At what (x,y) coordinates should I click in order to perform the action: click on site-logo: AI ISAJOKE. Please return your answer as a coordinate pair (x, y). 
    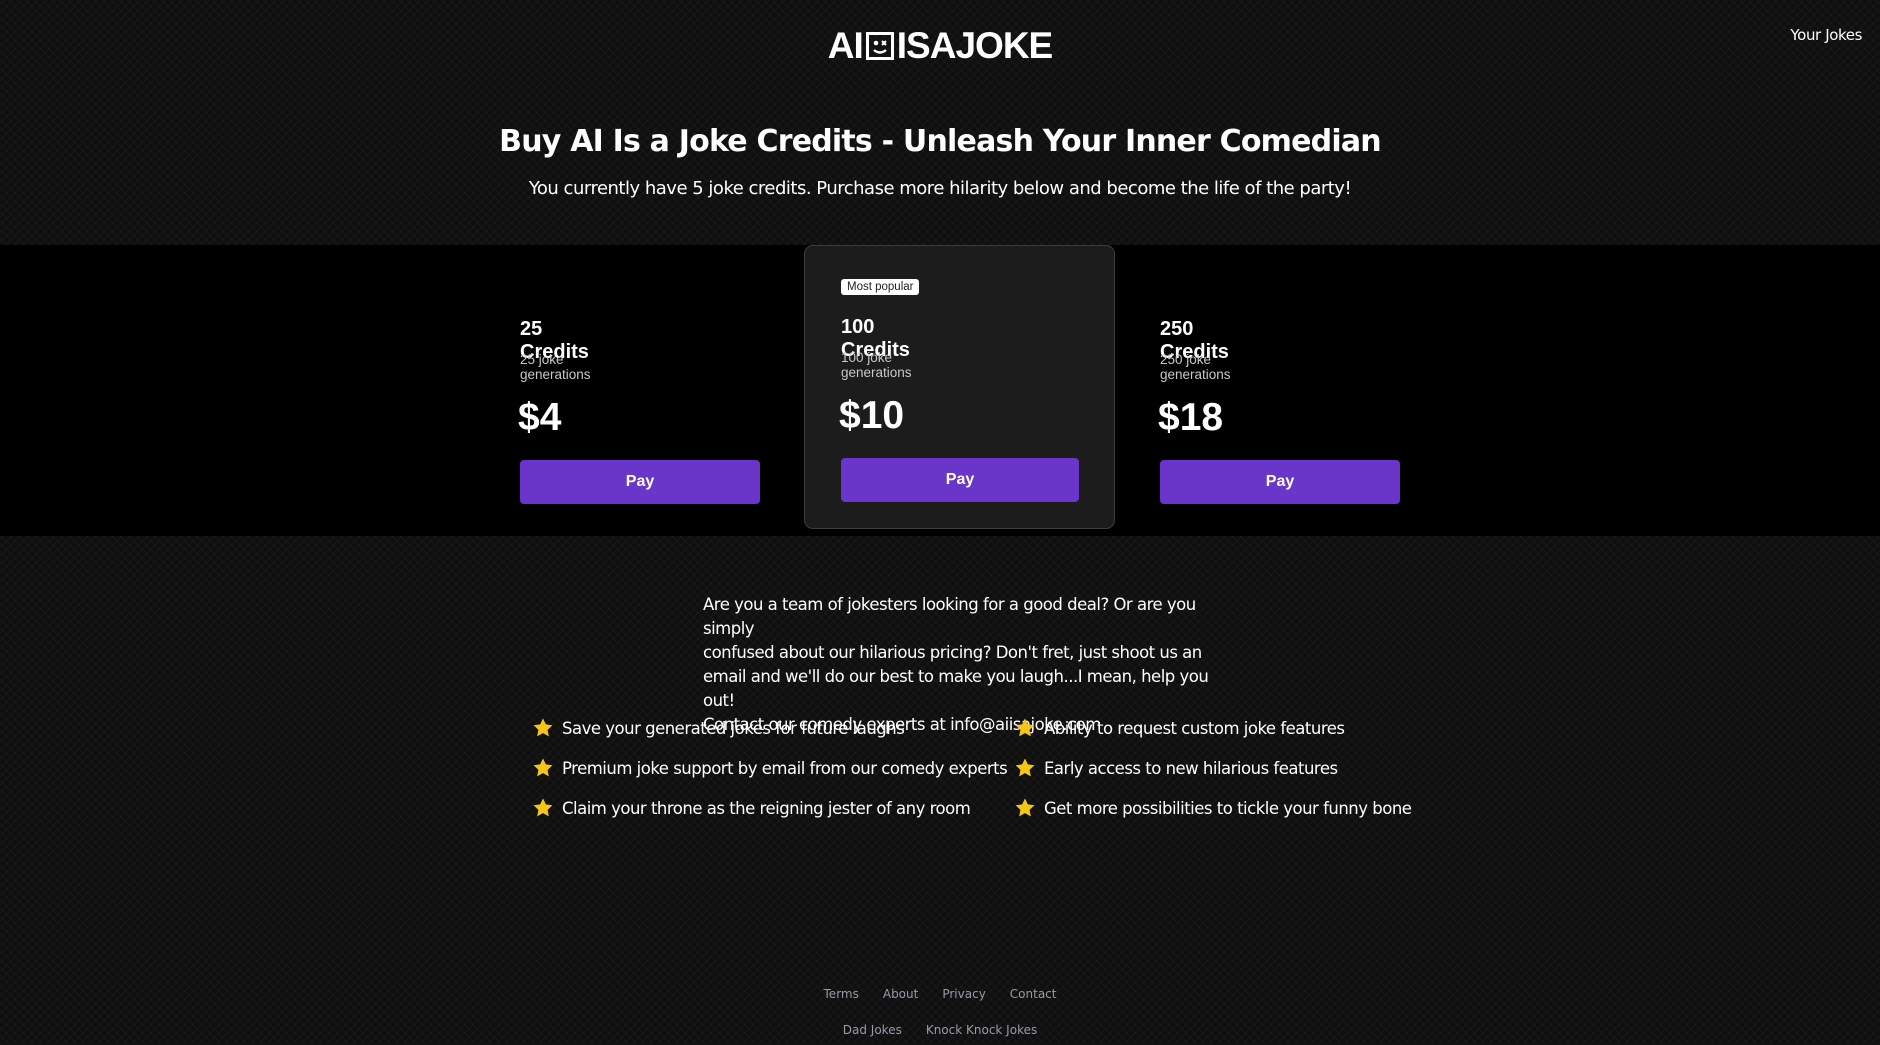
    Looking at the image, I should click on (940, 45).